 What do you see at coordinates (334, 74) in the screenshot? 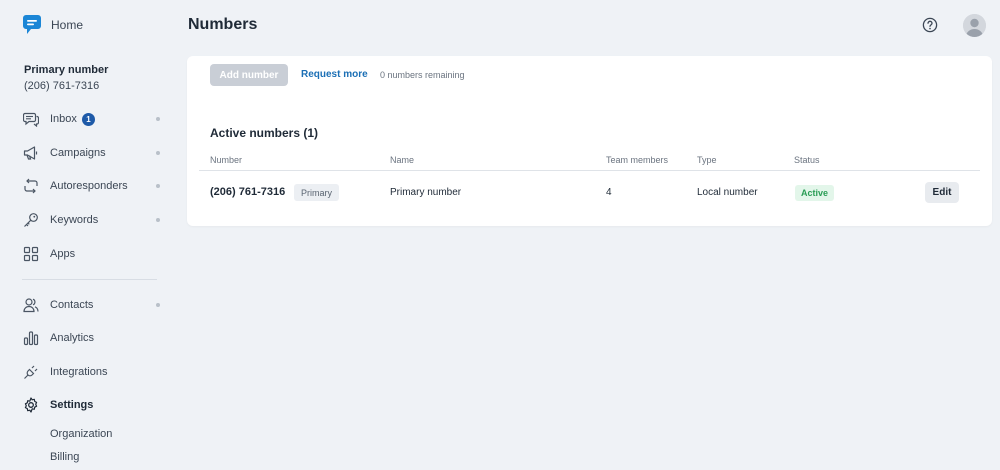
I see `request-more-link: Request more` at bounding box center [334, 74].